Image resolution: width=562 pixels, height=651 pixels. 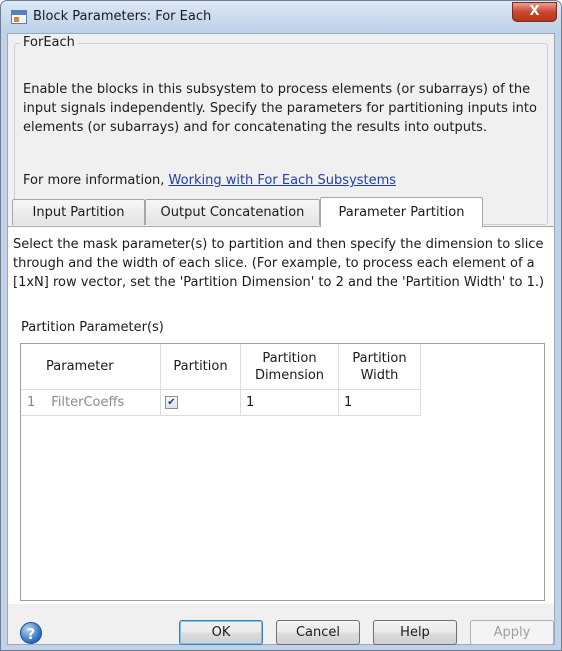 I want to click on title-bar: Block Parameters: For Each X, so click(x=281, y=17).